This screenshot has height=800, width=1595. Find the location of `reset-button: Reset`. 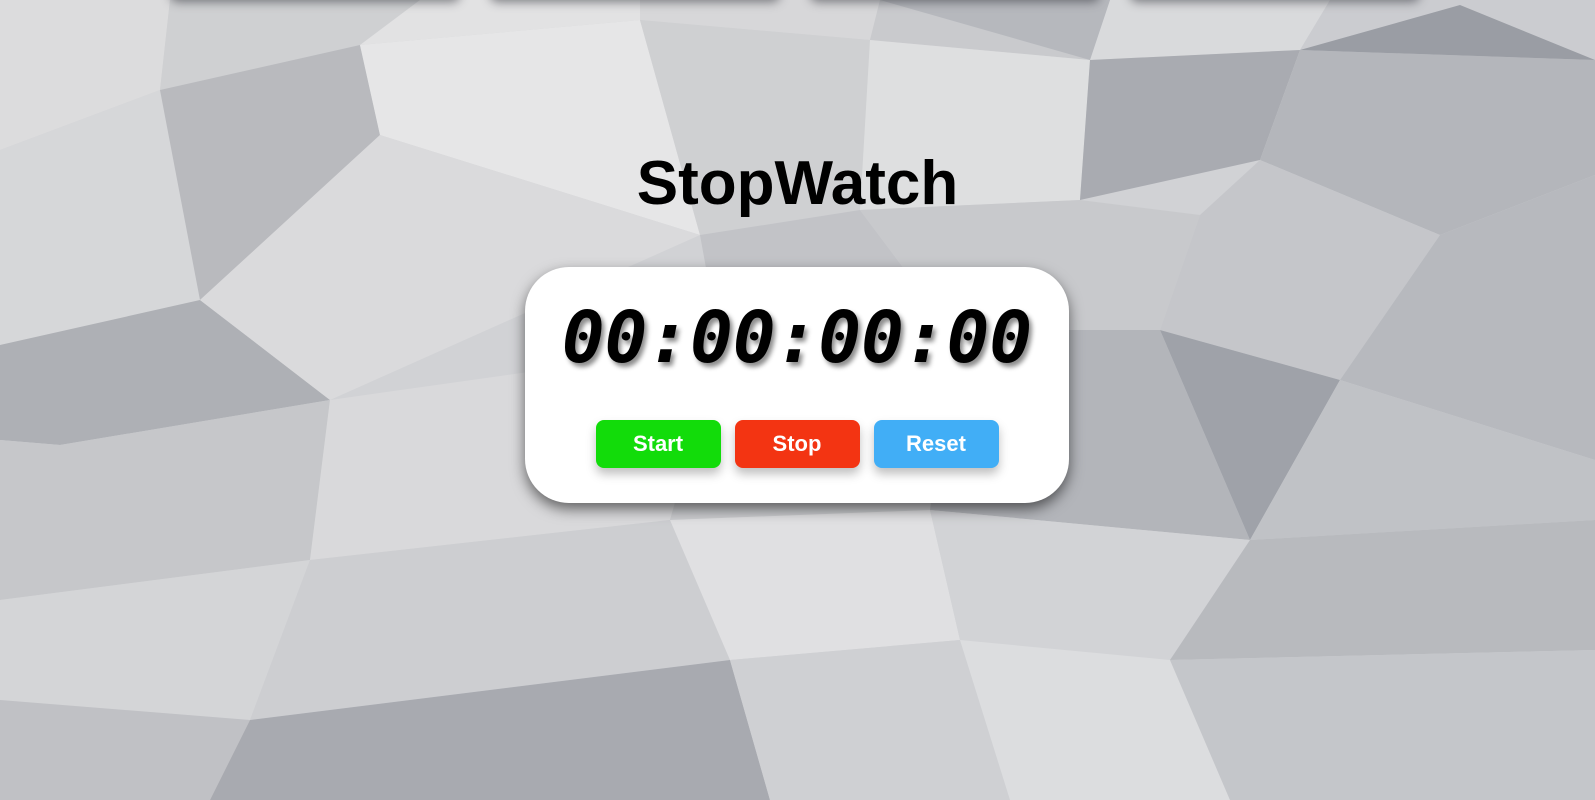

reset-button: Reset is located at coordinates (936, 444).